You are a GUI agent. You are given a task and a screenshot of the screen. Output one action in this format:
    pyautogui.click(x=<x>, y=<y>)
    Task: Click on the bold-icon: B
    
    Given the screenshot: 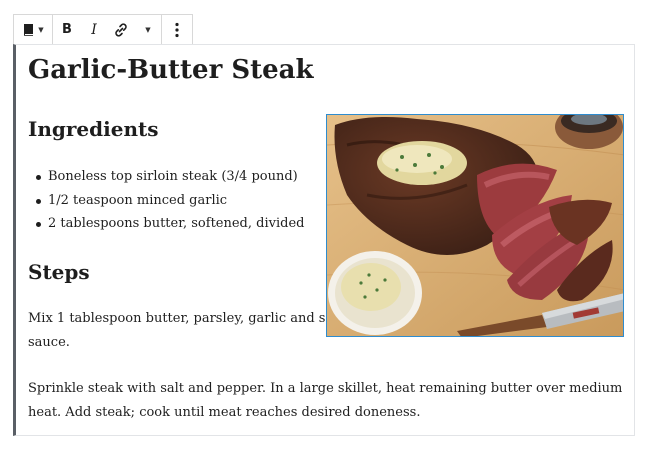 What is the action you would take?
    pyautogui.click(x=67, y=29)
    